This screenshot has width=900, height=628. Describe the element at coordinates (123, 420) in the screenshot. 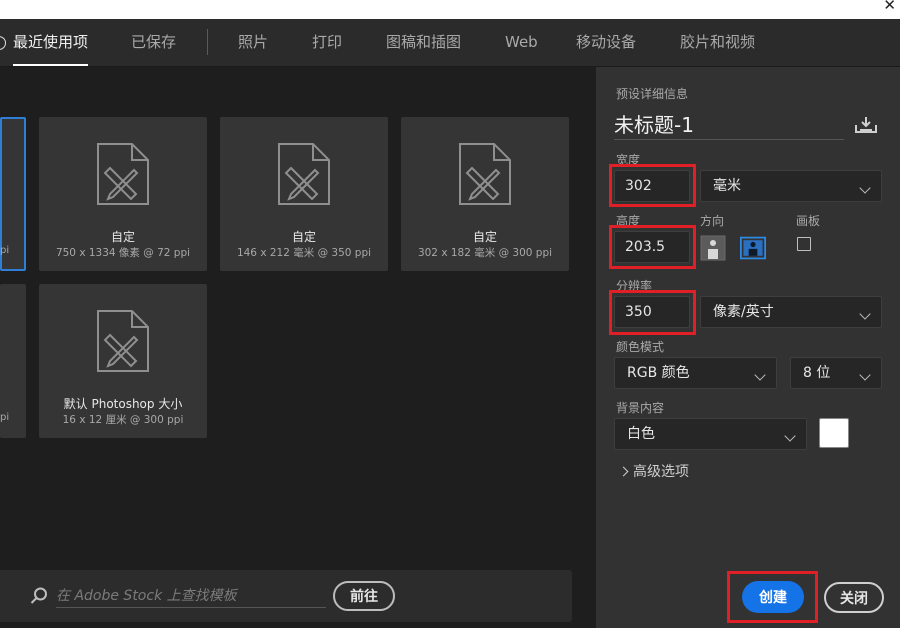

I see `preset-dimensions: 16 x 12 厘米 @ 300 ppi` at that location.